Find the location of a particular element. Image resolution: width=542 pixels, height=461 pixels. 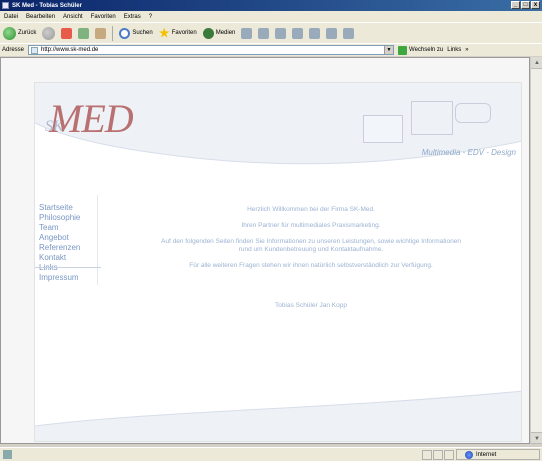

nav-kontakt: Kontakt is located at coordinates (70, 258).